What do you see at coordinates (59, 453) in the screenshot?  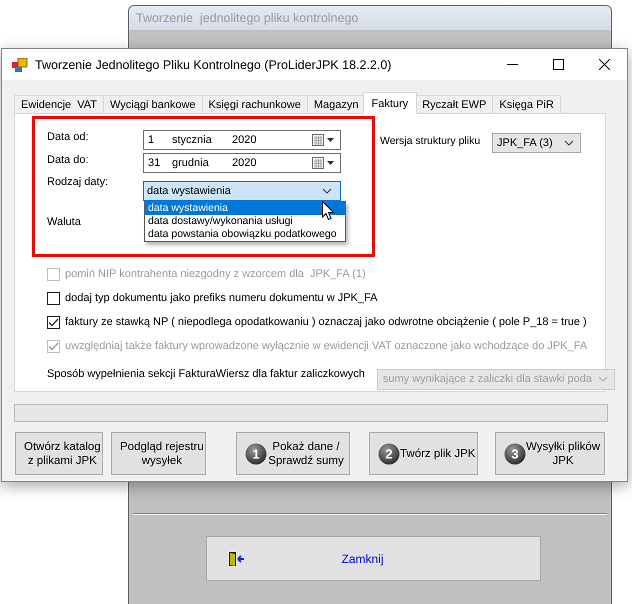 I see `action-button: Otwórz katalog z plikami JPK` at bounding box center [59, 453].